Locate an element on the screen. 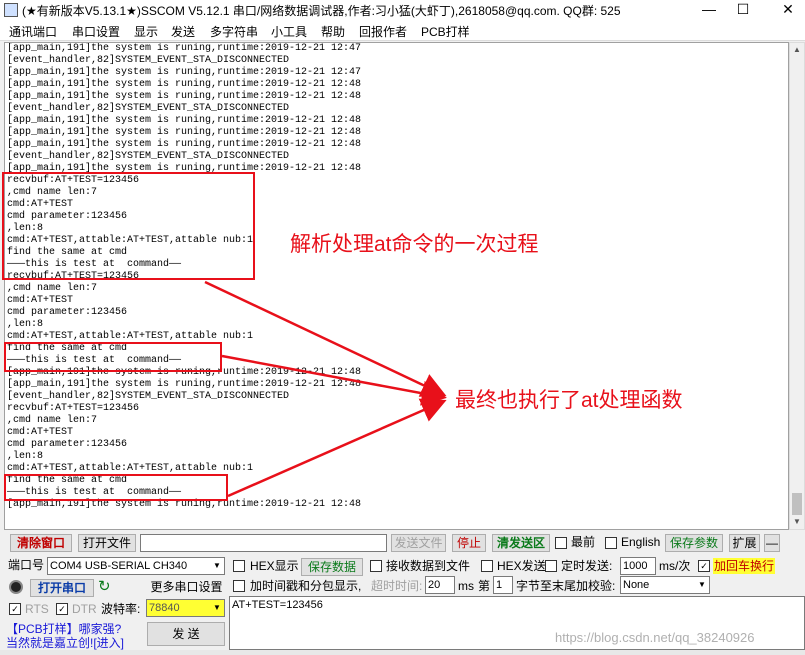 The image size is (805, 655). refresh-icon: ↻ is located at coordinates (104, 587).